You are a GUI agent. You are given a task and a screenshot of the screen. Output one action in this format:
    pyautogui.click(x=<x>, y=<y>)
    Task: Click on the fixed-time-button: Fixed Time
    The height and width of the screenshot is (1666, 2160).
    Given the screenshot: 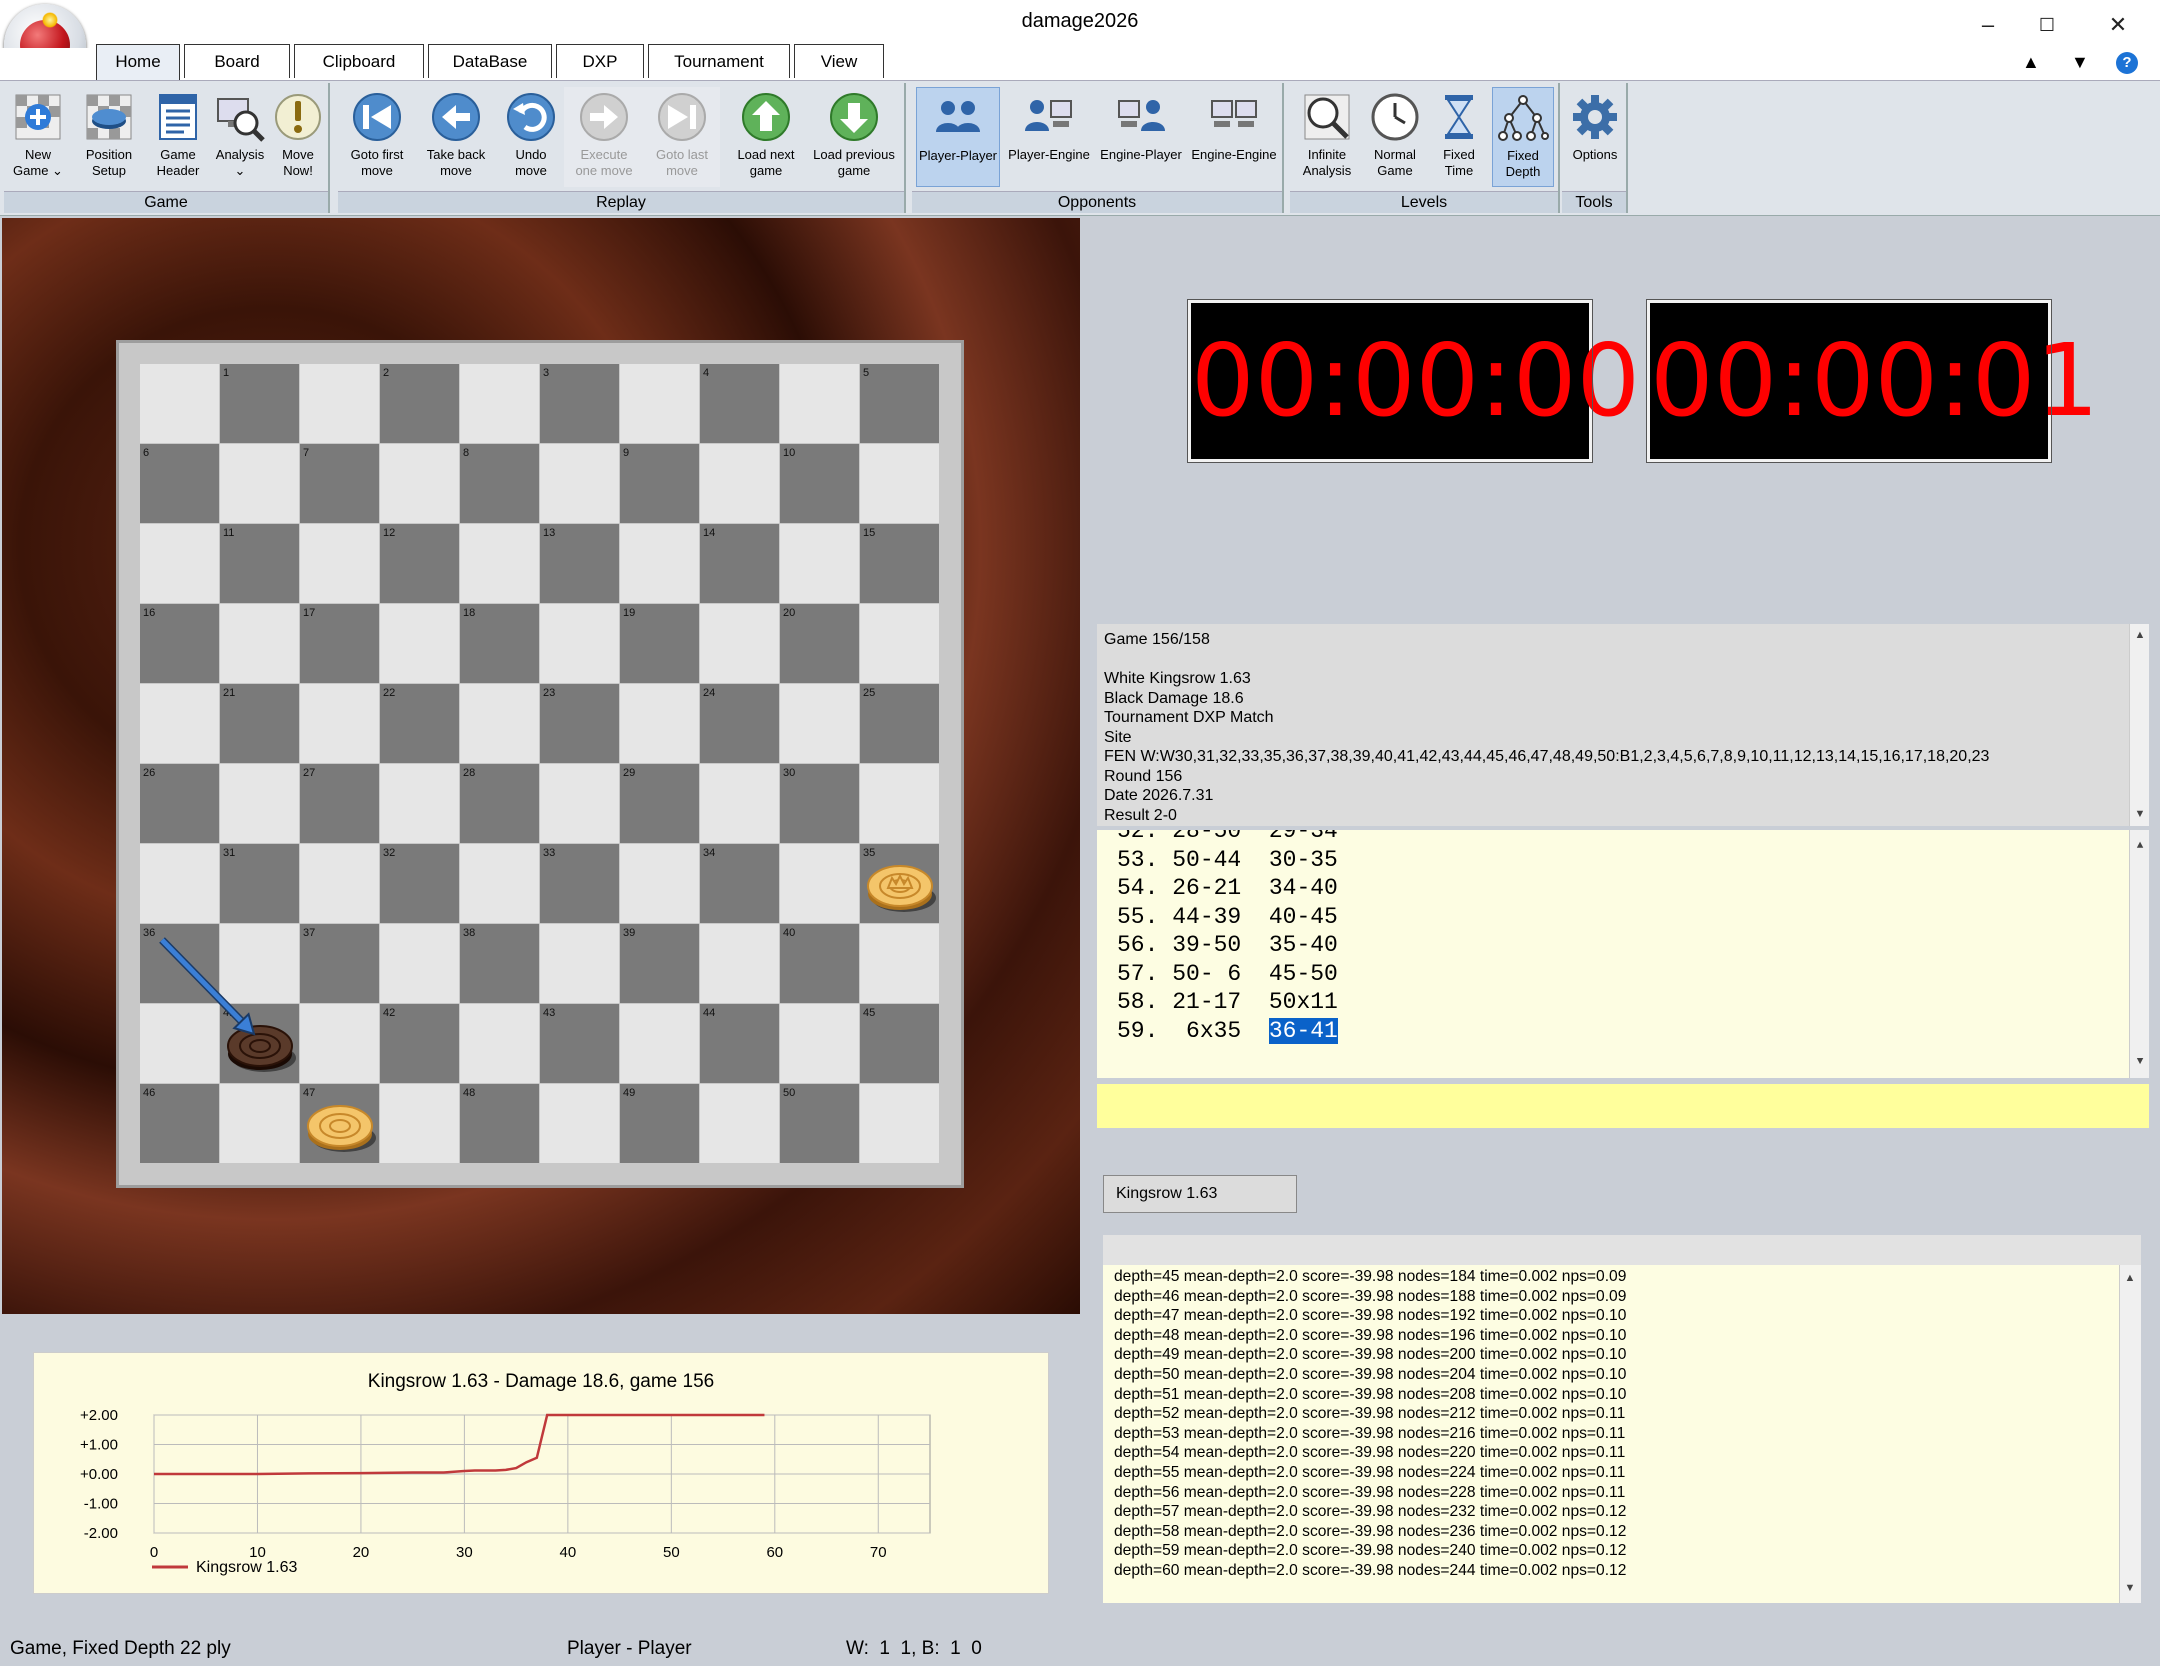 What is the action you would take?
    pyautogui.click(x=1459, y=137)
    